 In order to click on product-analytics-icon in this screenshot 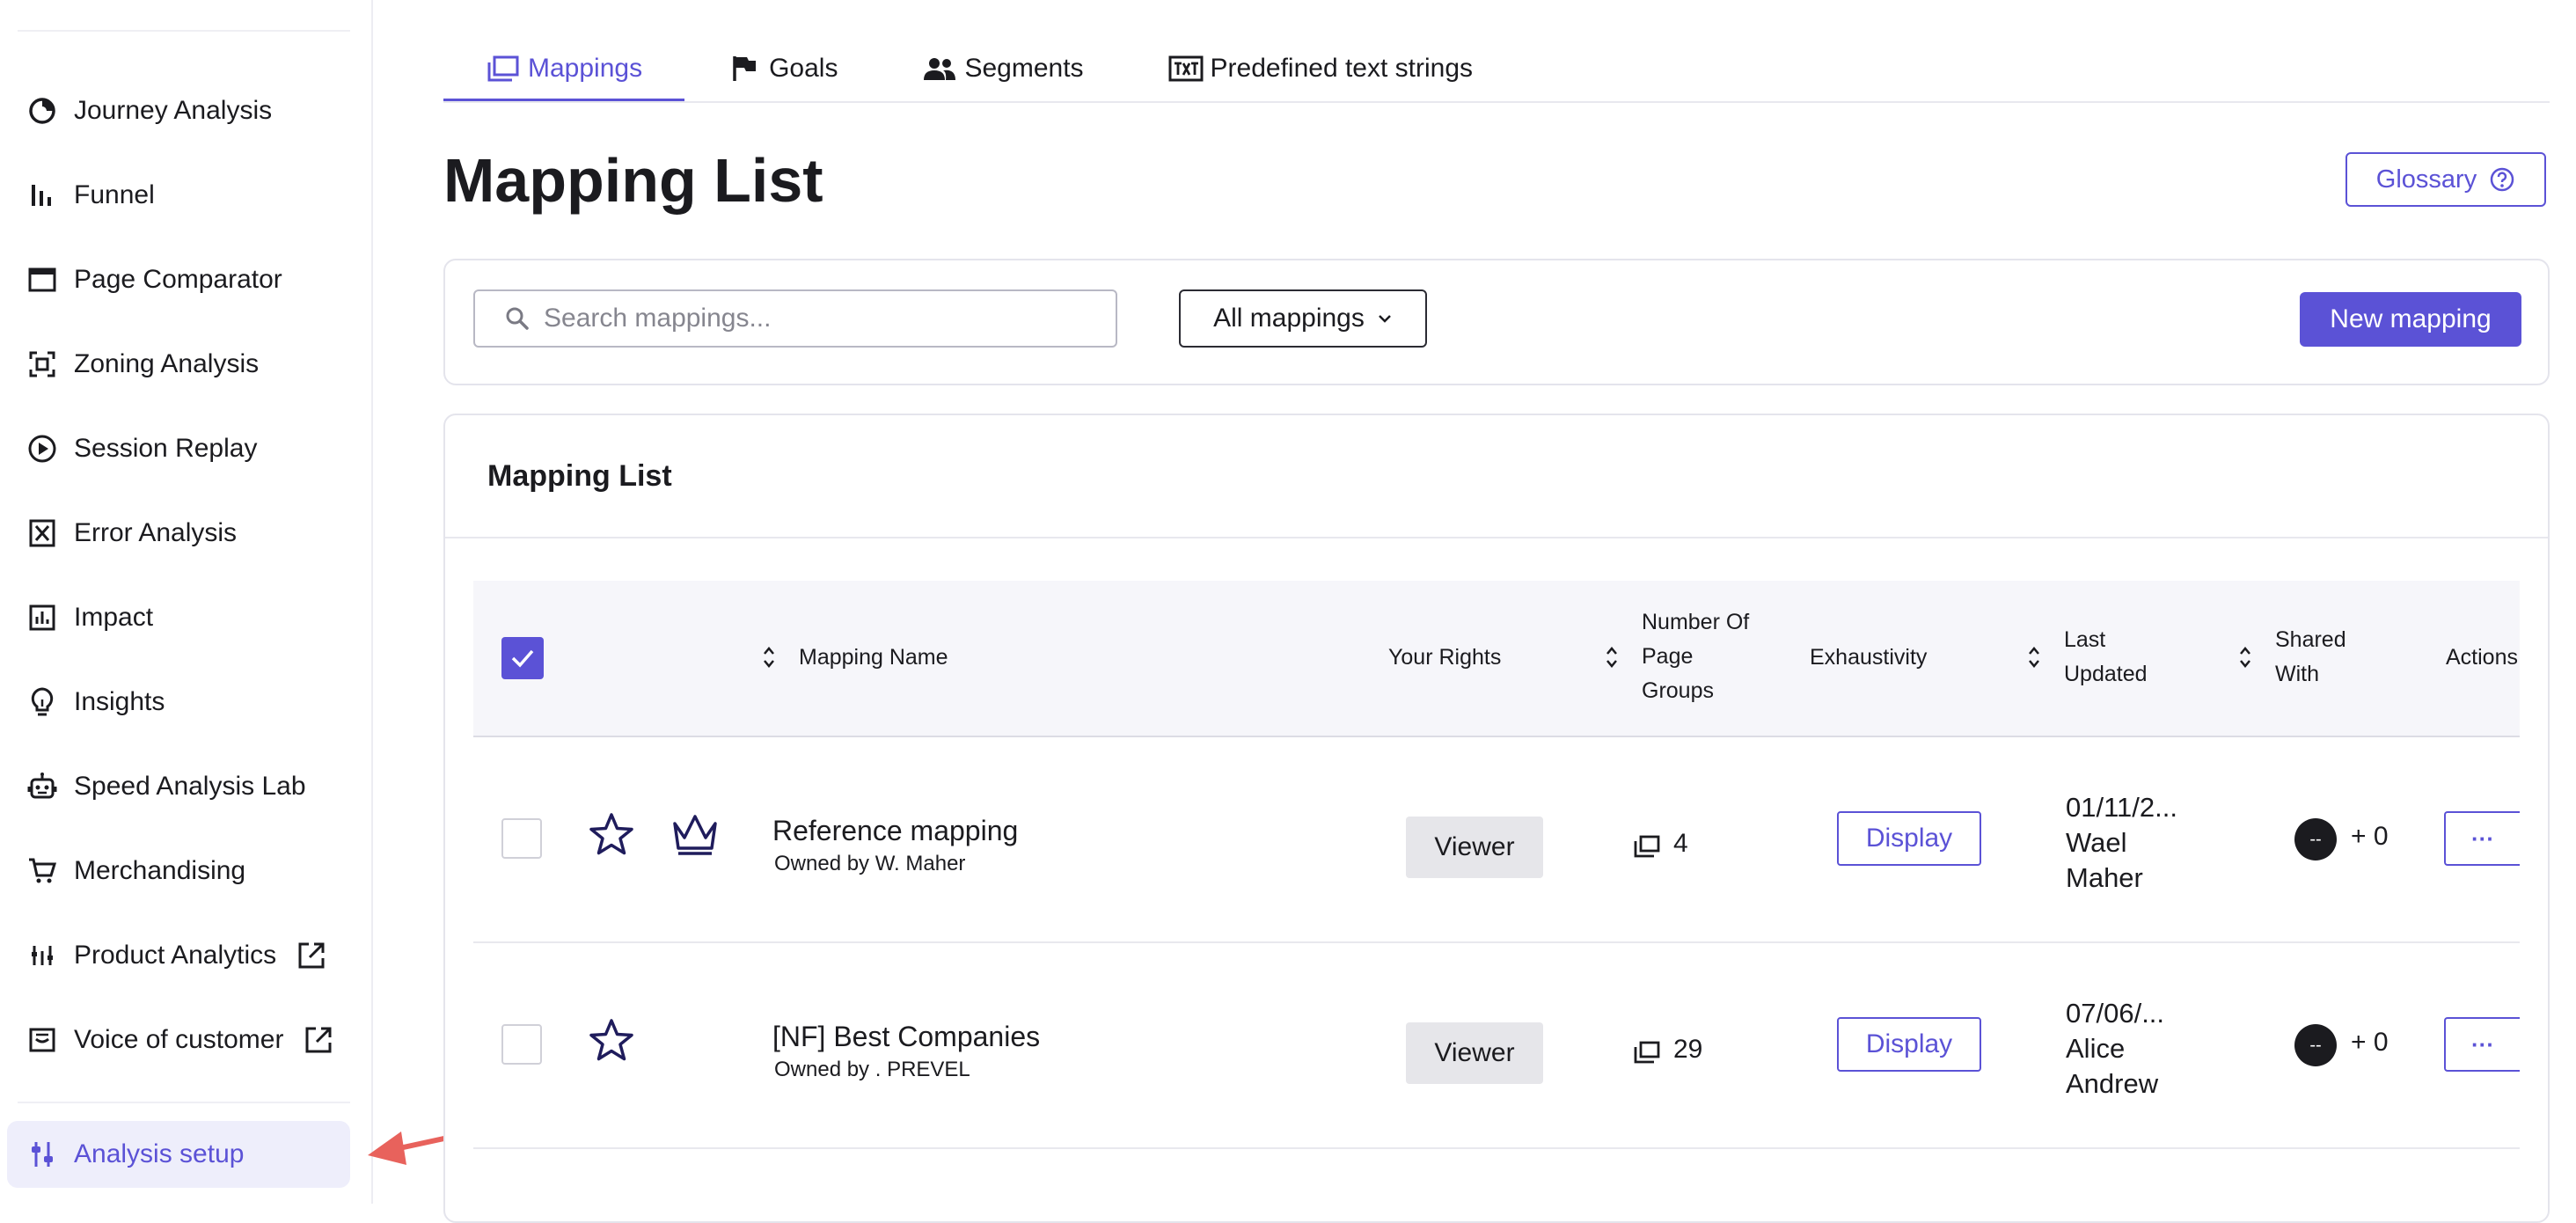, I will do `click(42, 955)`.